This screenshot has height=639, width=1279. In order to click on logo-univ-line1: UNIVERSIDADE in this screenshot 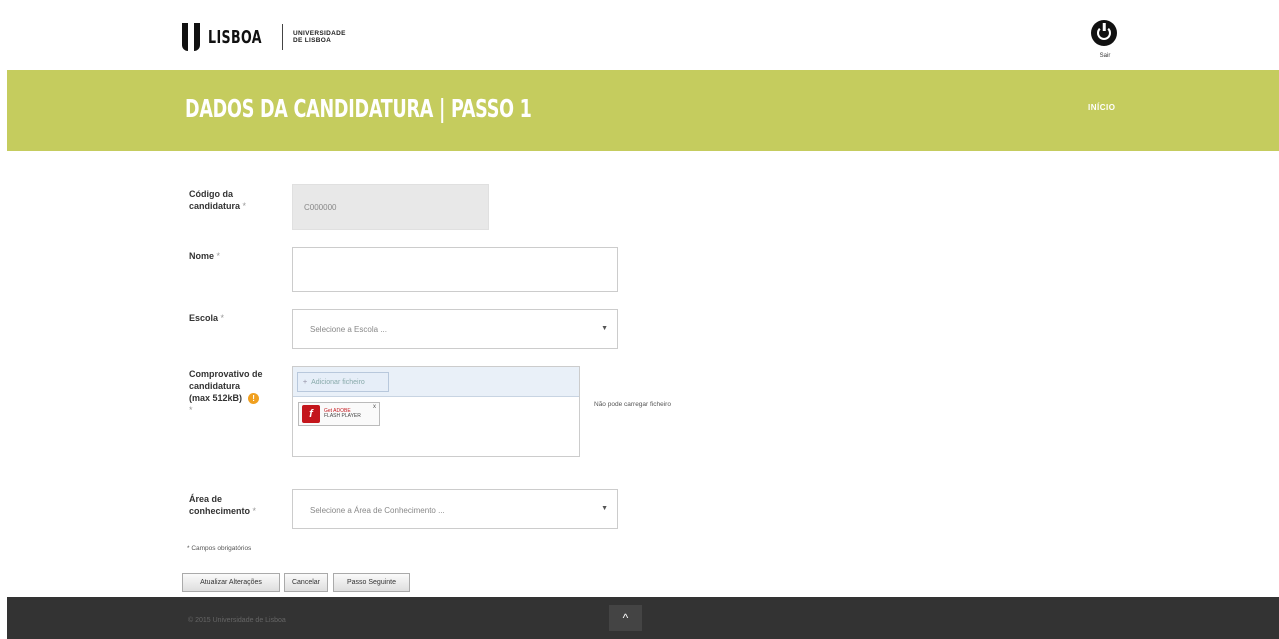, I will do `click(319, 33)`.